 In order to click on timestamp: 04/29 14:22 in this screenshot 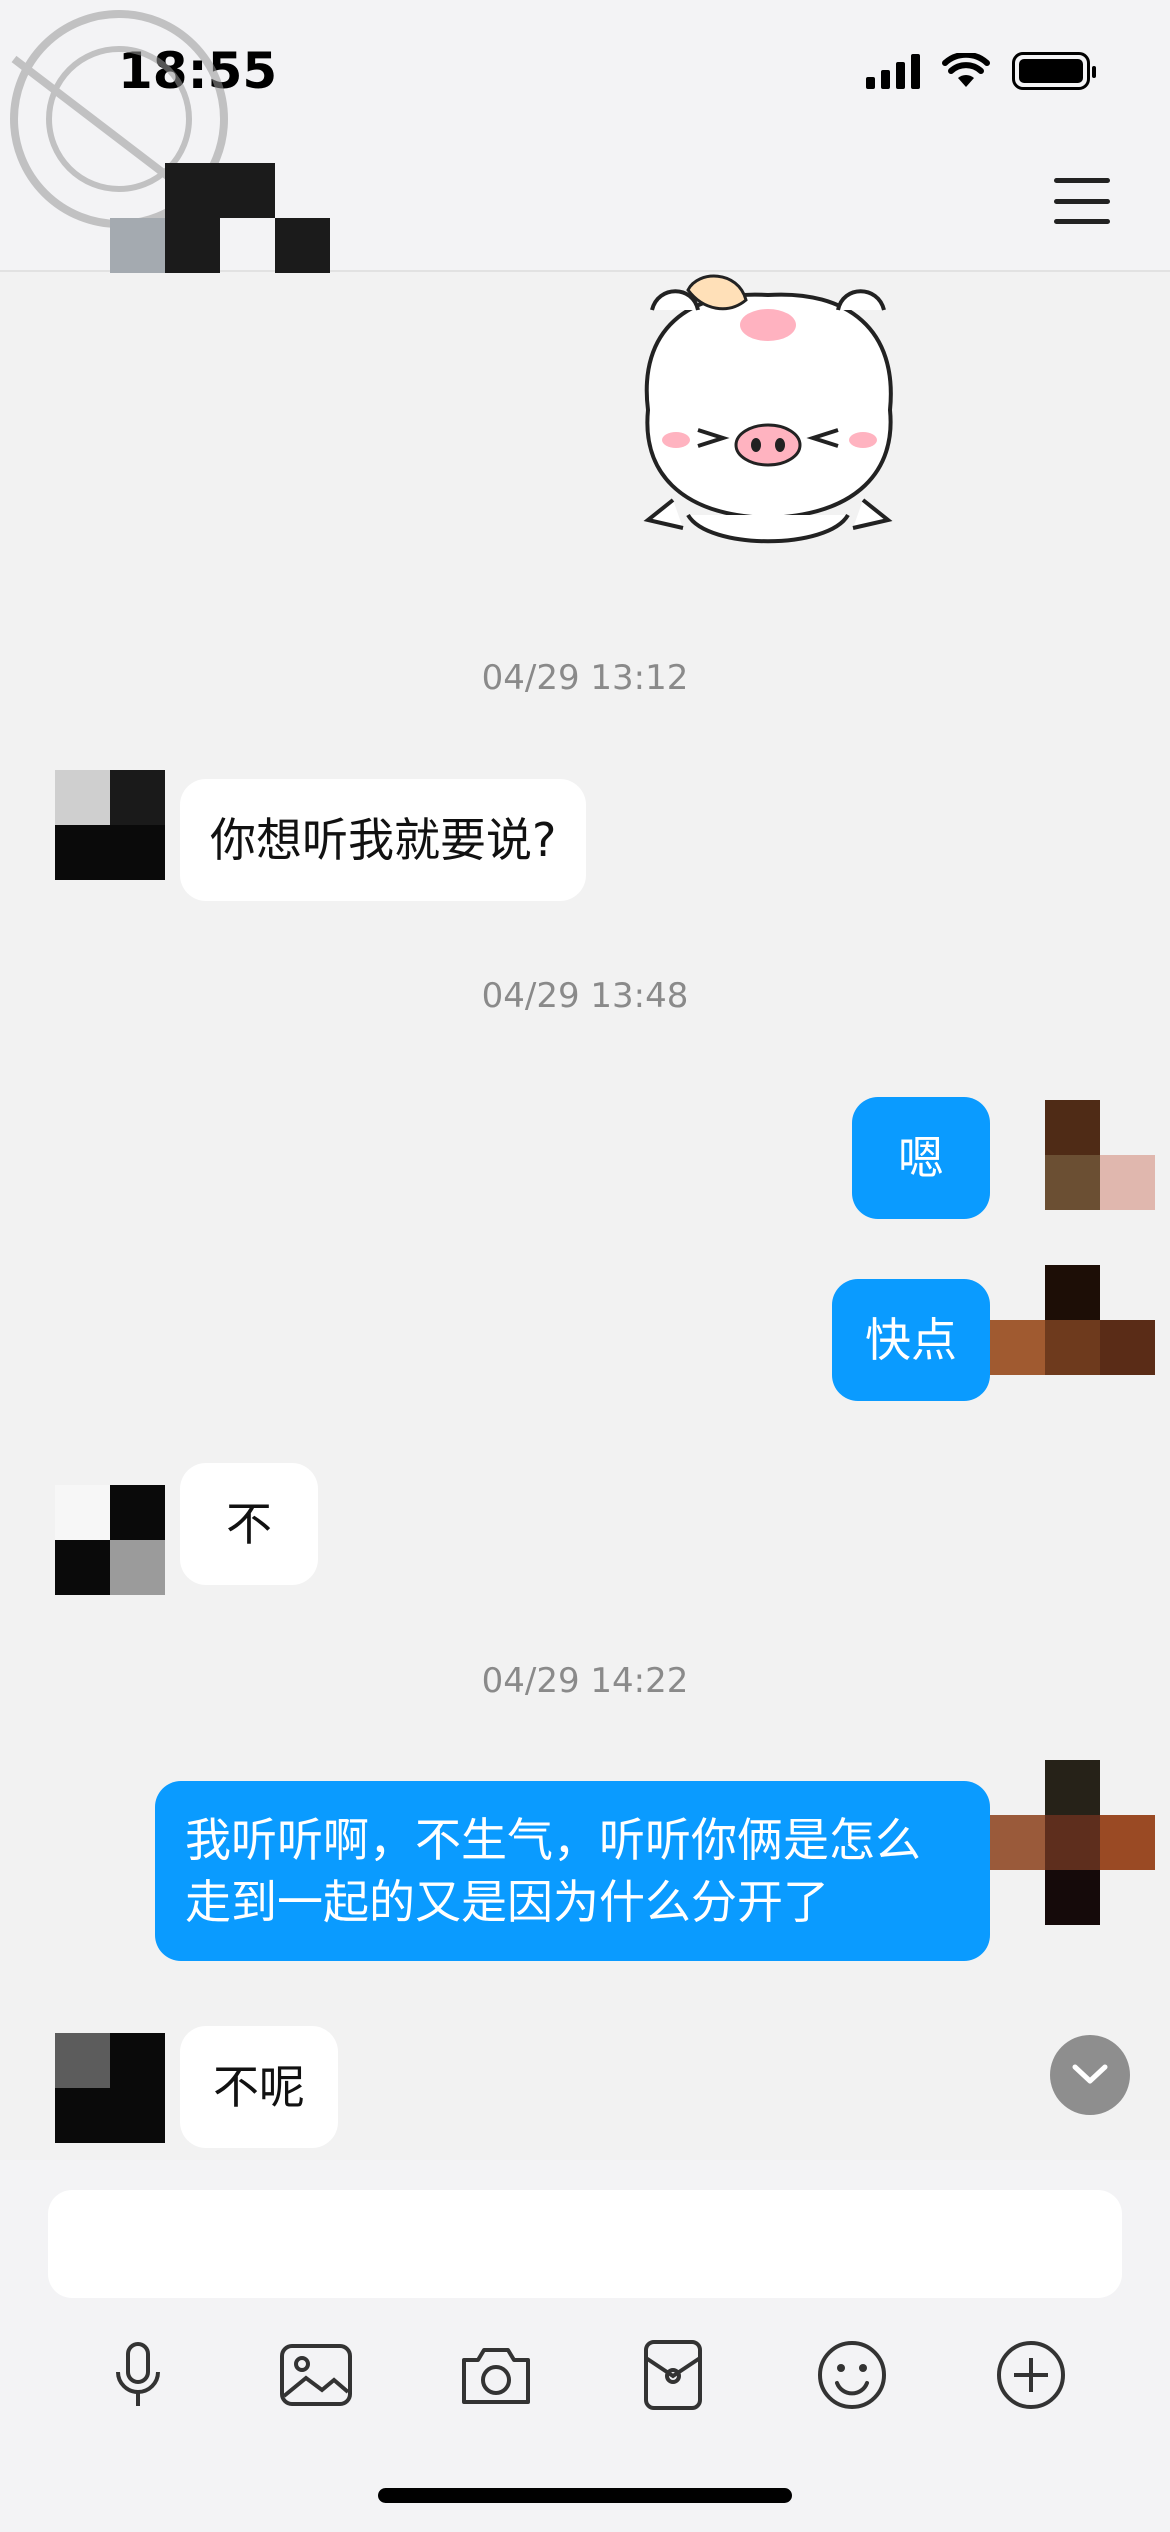, I will do `click(585, 1681)`.